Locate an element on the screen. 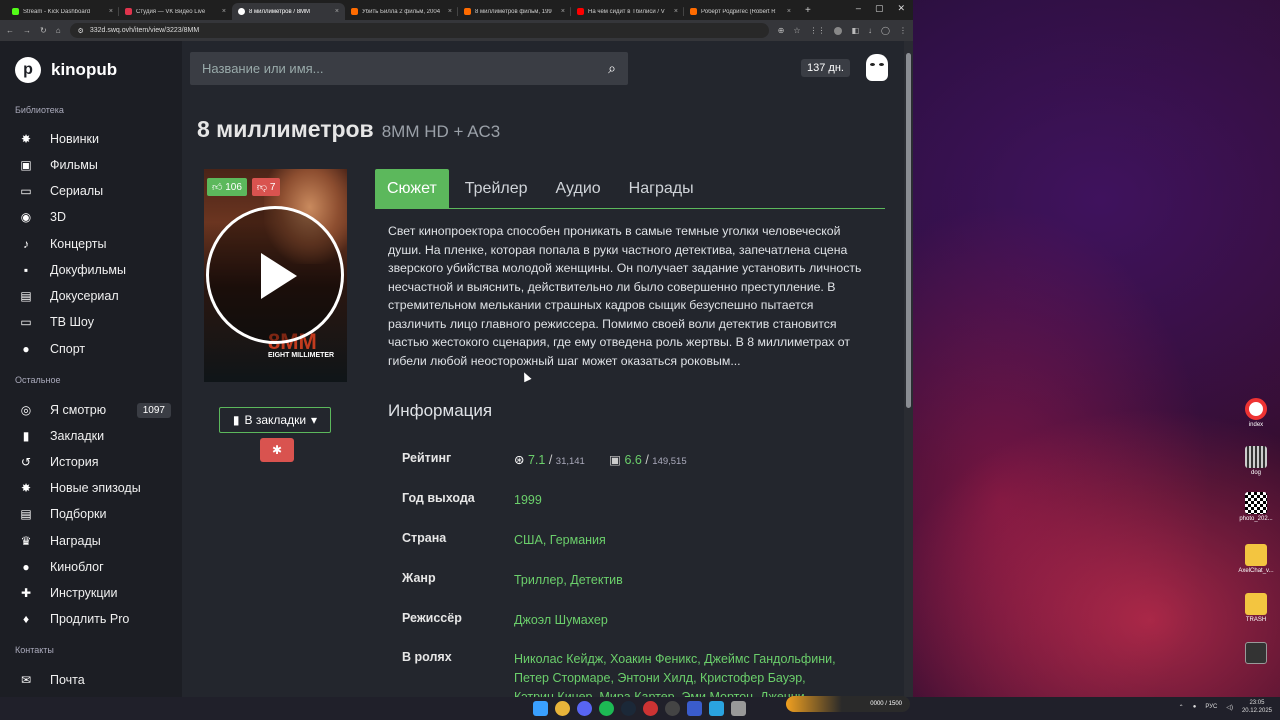 The width and height of the screenshot is (1280, 720). page-scrollbar is located at coordinates (908, 369).